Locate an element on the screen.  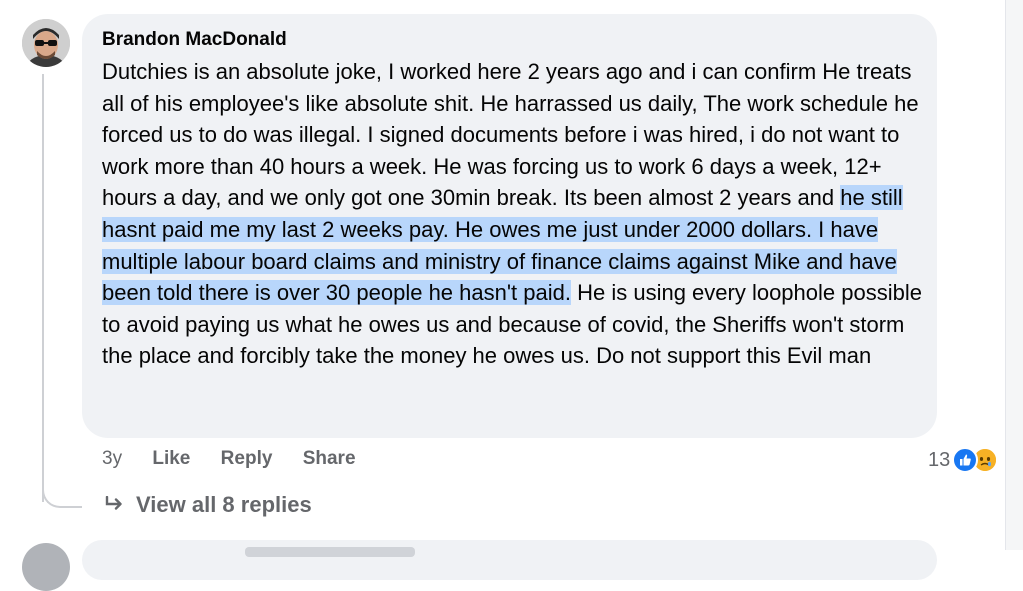
view-replies-label: View all 8 replies is located at coordinates (224, 504).